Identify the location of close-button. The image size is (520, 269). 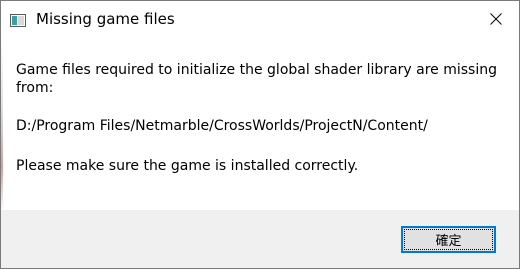
(496, 19).